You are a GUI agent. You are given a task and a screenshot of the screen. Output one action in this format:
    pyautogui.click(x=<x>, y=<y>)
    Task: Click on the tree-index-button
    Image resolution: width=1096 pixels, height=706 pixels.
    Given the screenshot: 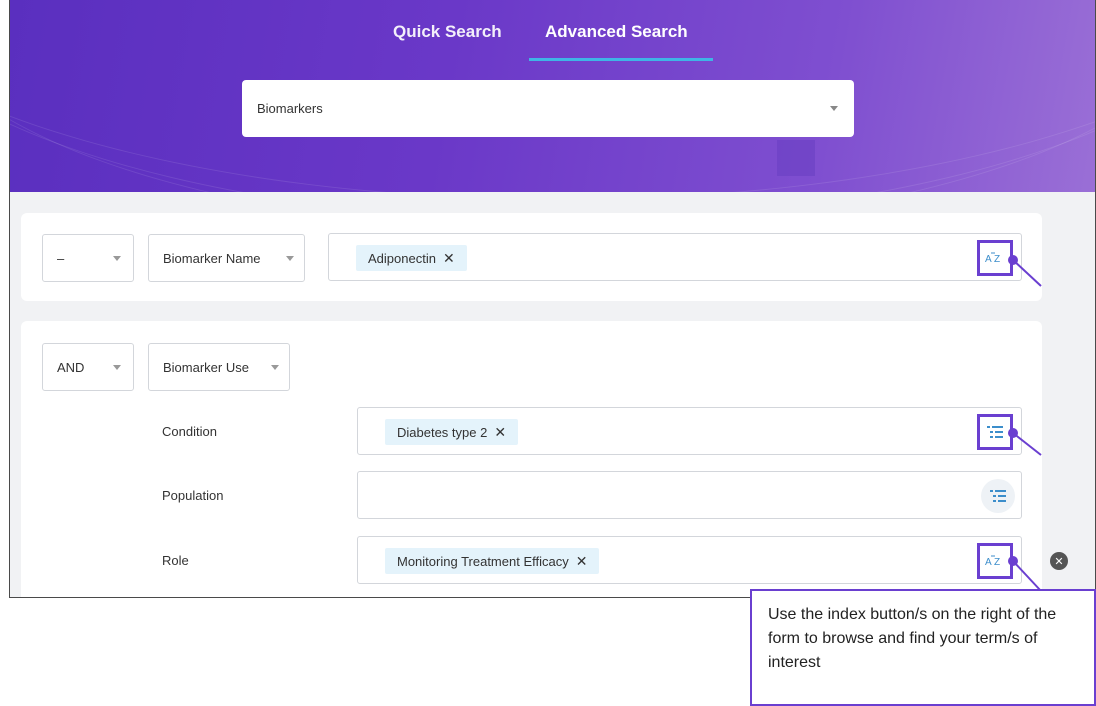 What is the action you would take?
    pyautogui.click(x=998, y=496)
    